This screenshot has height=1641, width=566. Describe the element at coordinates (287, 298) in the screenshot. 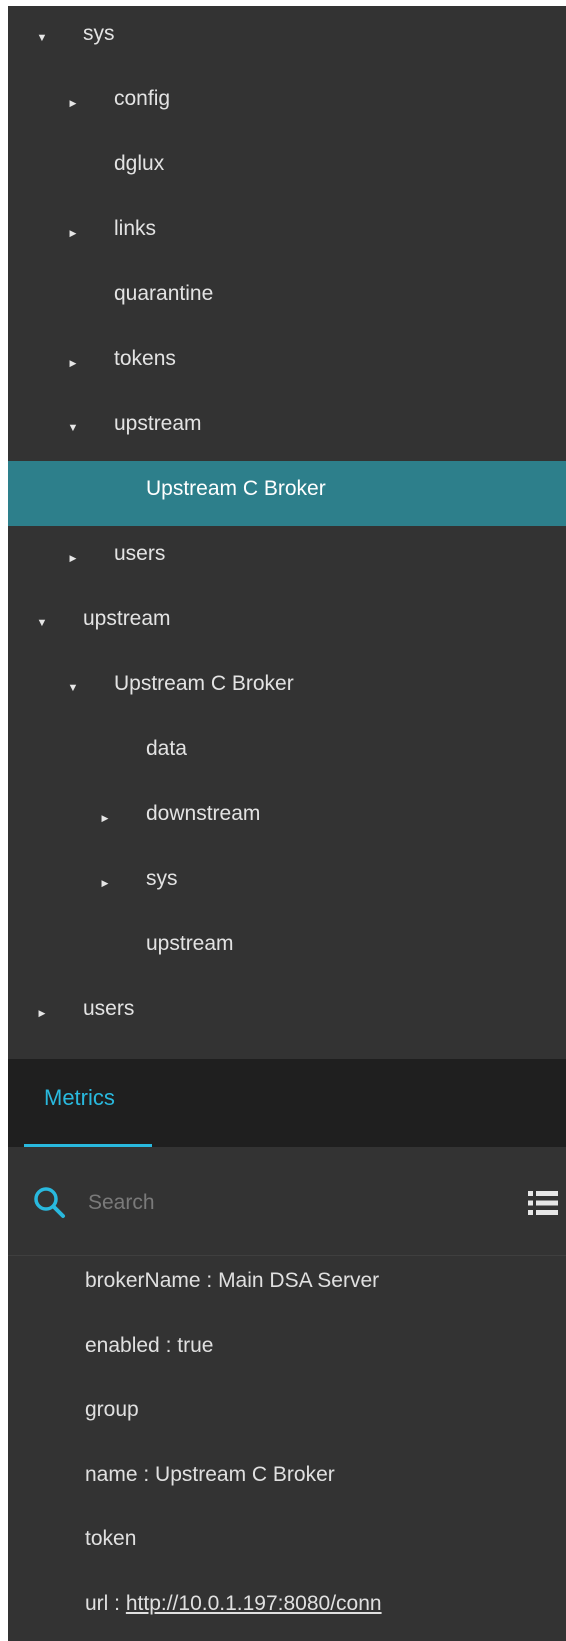

I see `tree-node: quarantine` at that location.